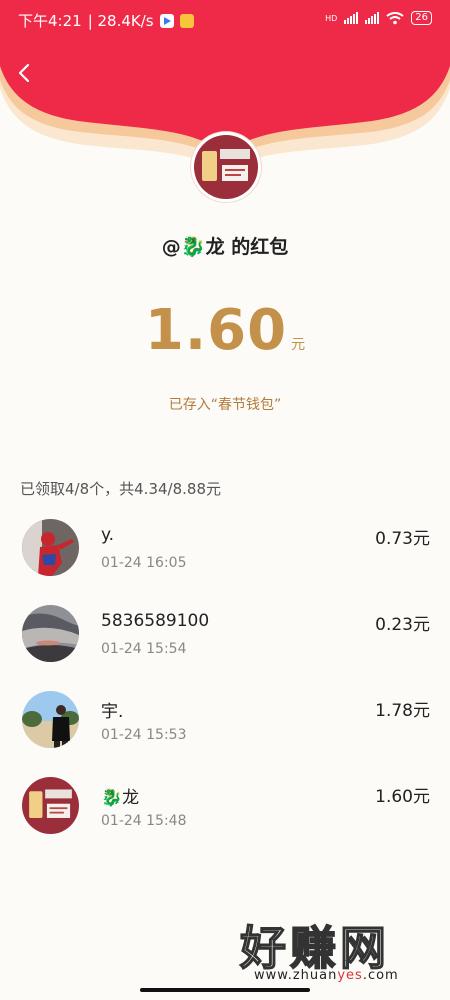  Describe the element at coordinates (25, 73) in the screenshot. I see `chevron-left-icon` at that location.